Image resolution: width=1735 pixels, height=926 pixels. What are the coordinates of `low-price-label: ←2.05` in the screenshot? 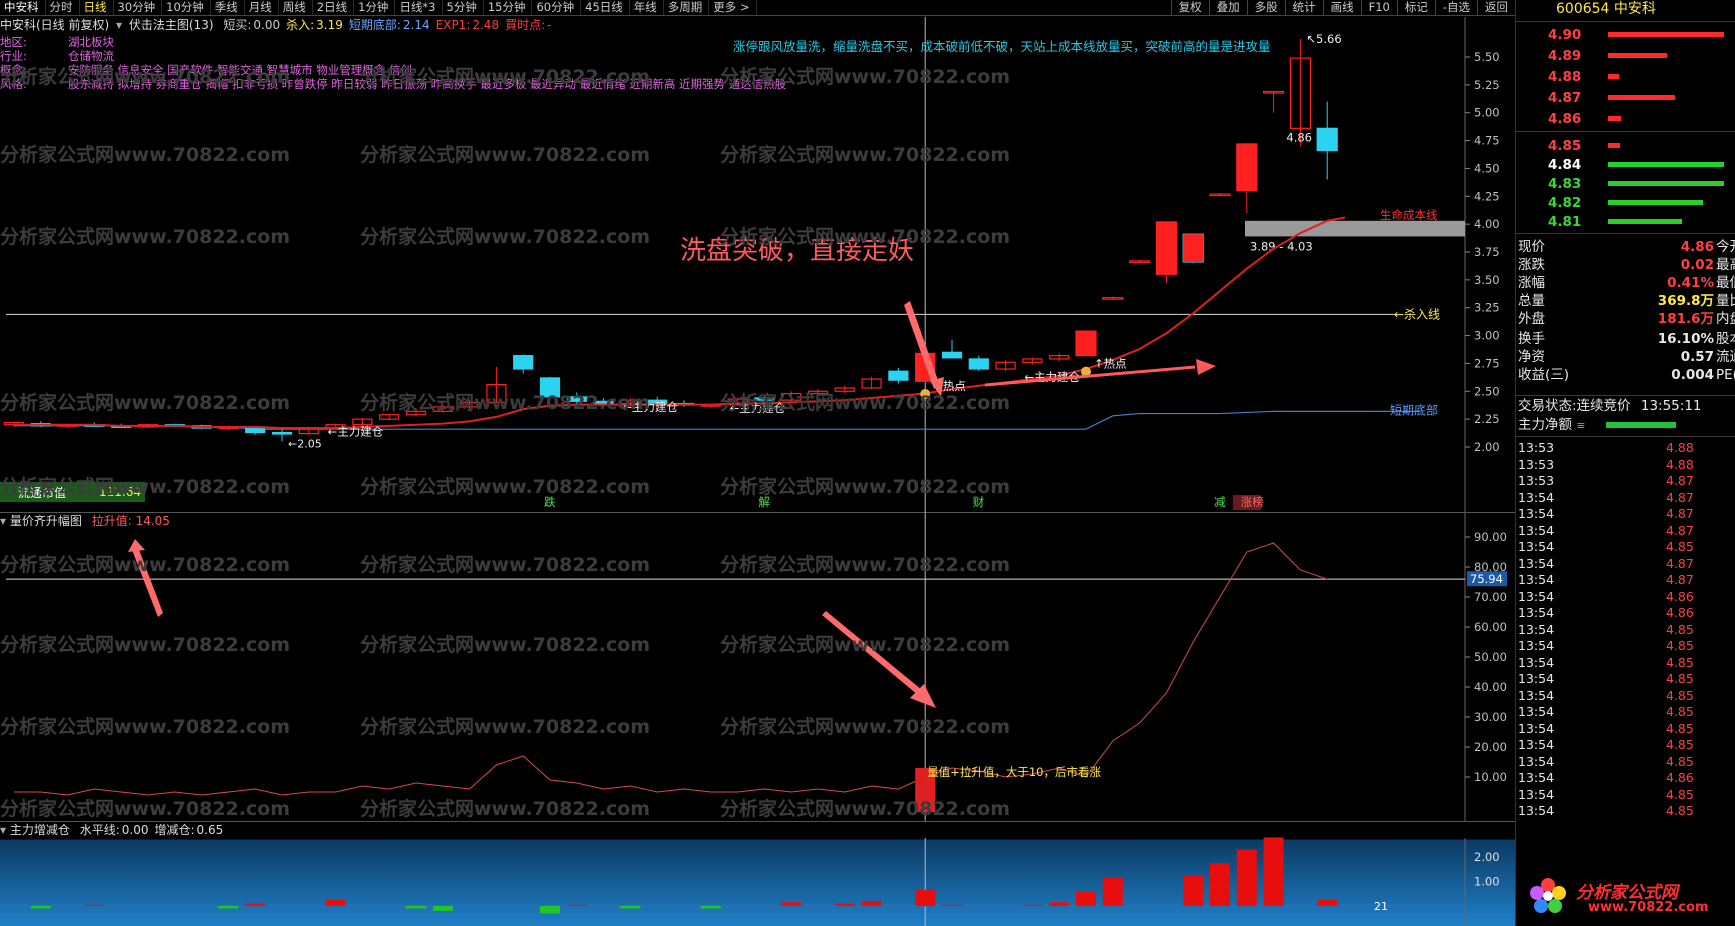 It's located at (305, 443).